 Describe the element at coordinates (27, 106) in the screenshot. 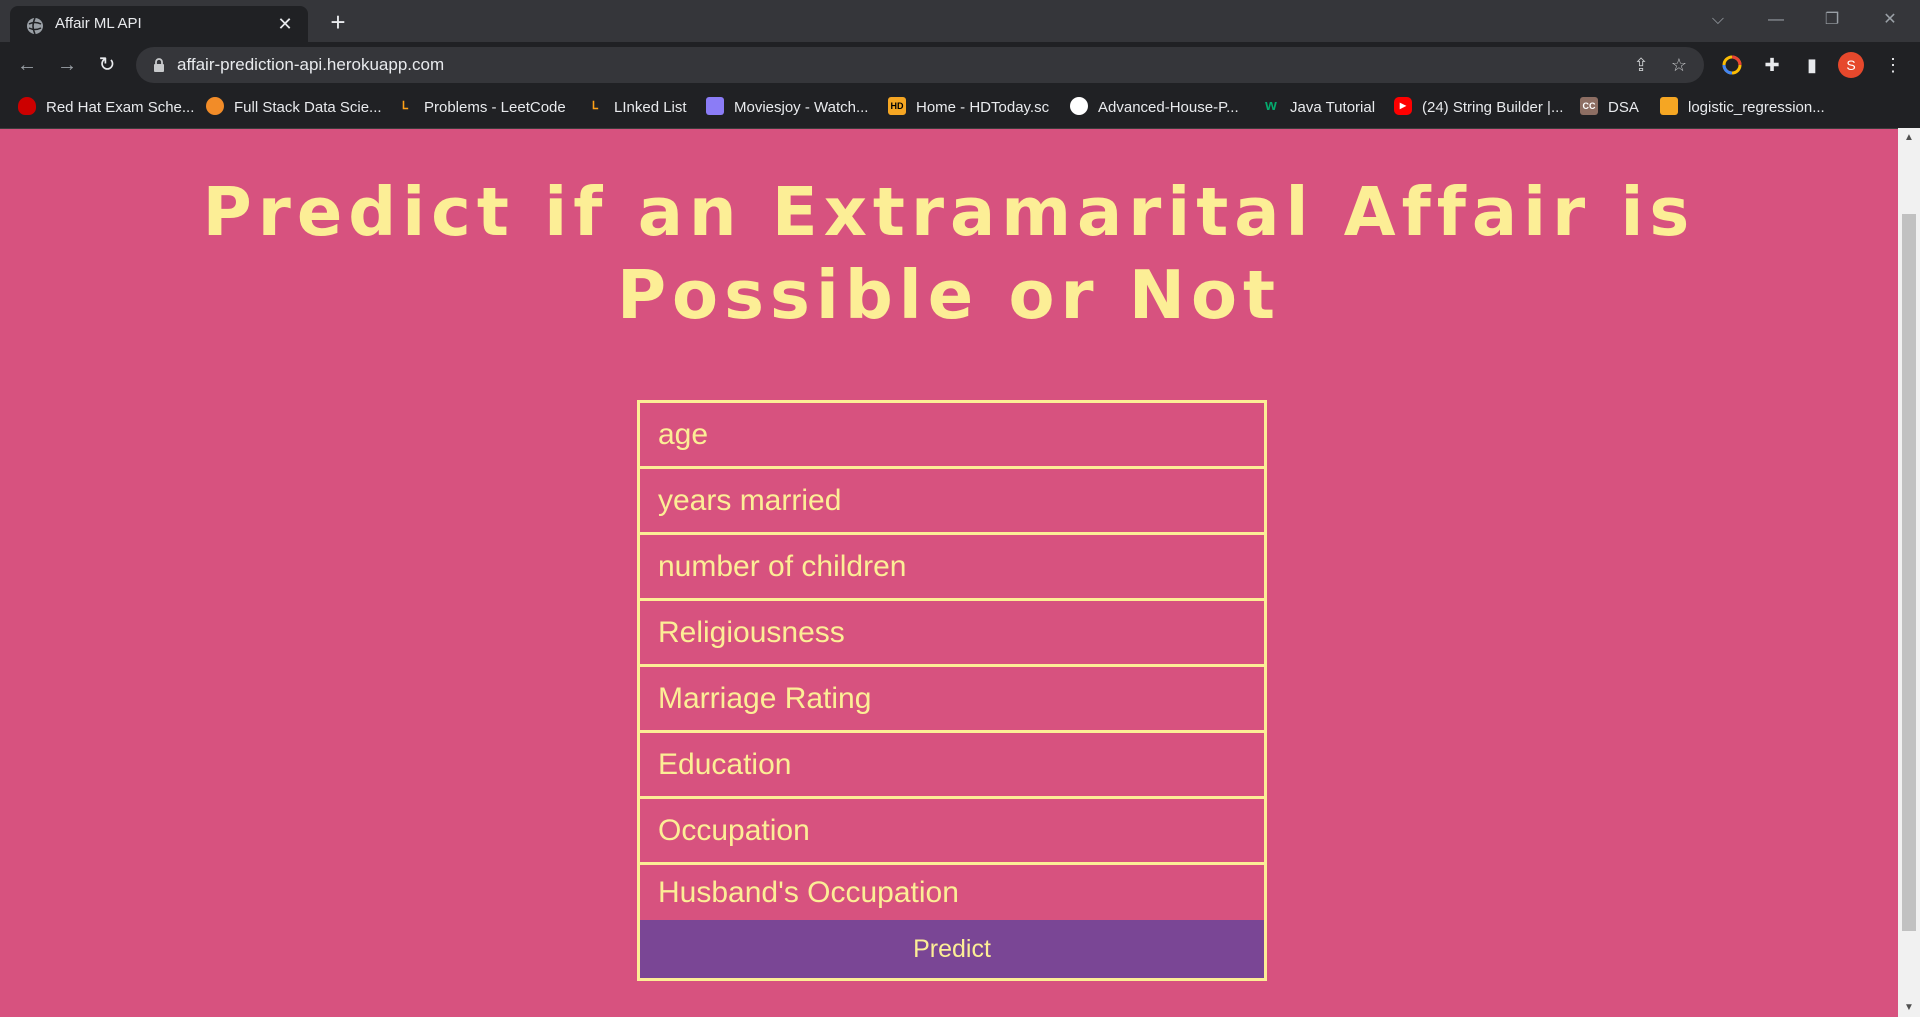

I see `redhat-icon` at that location.